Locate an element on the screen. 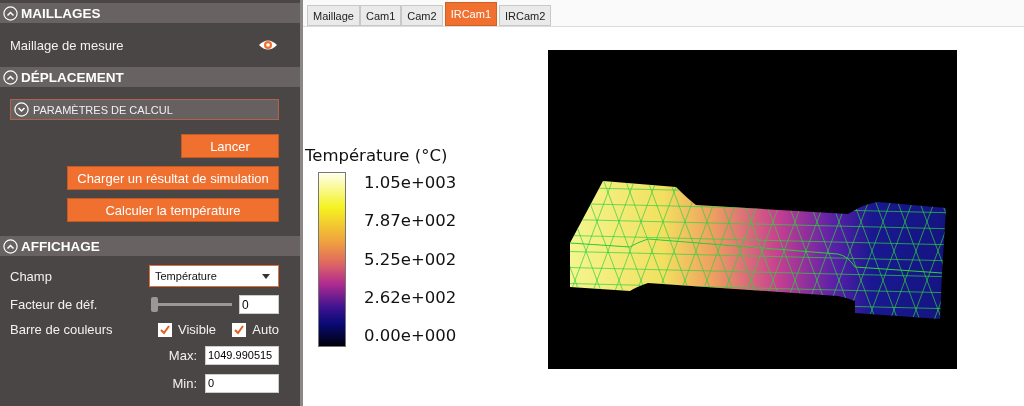  section-header: DÉPLACEMENT is located at coordinates (150, 77).